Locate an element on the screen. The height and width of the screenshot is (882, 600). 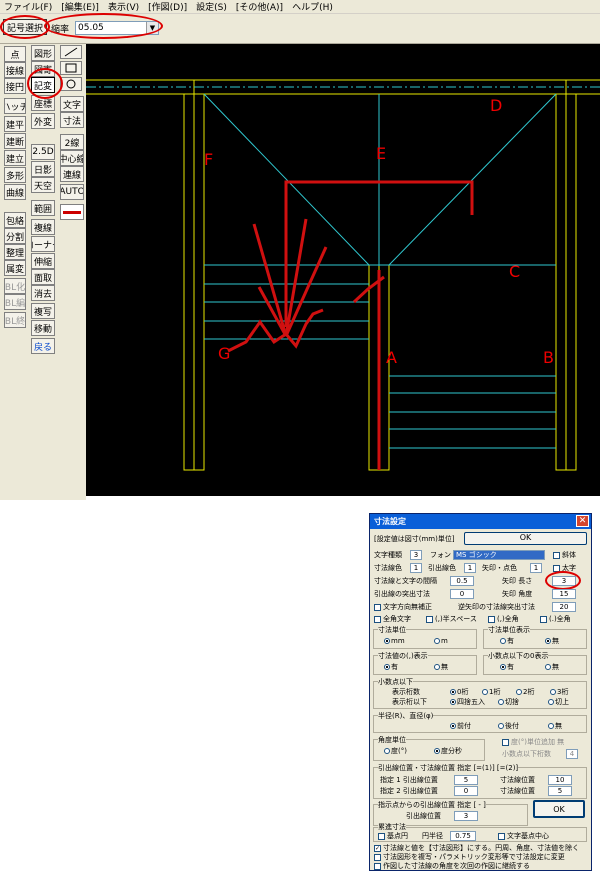
tool-button: 建断 is located at coordinates (15, 141).